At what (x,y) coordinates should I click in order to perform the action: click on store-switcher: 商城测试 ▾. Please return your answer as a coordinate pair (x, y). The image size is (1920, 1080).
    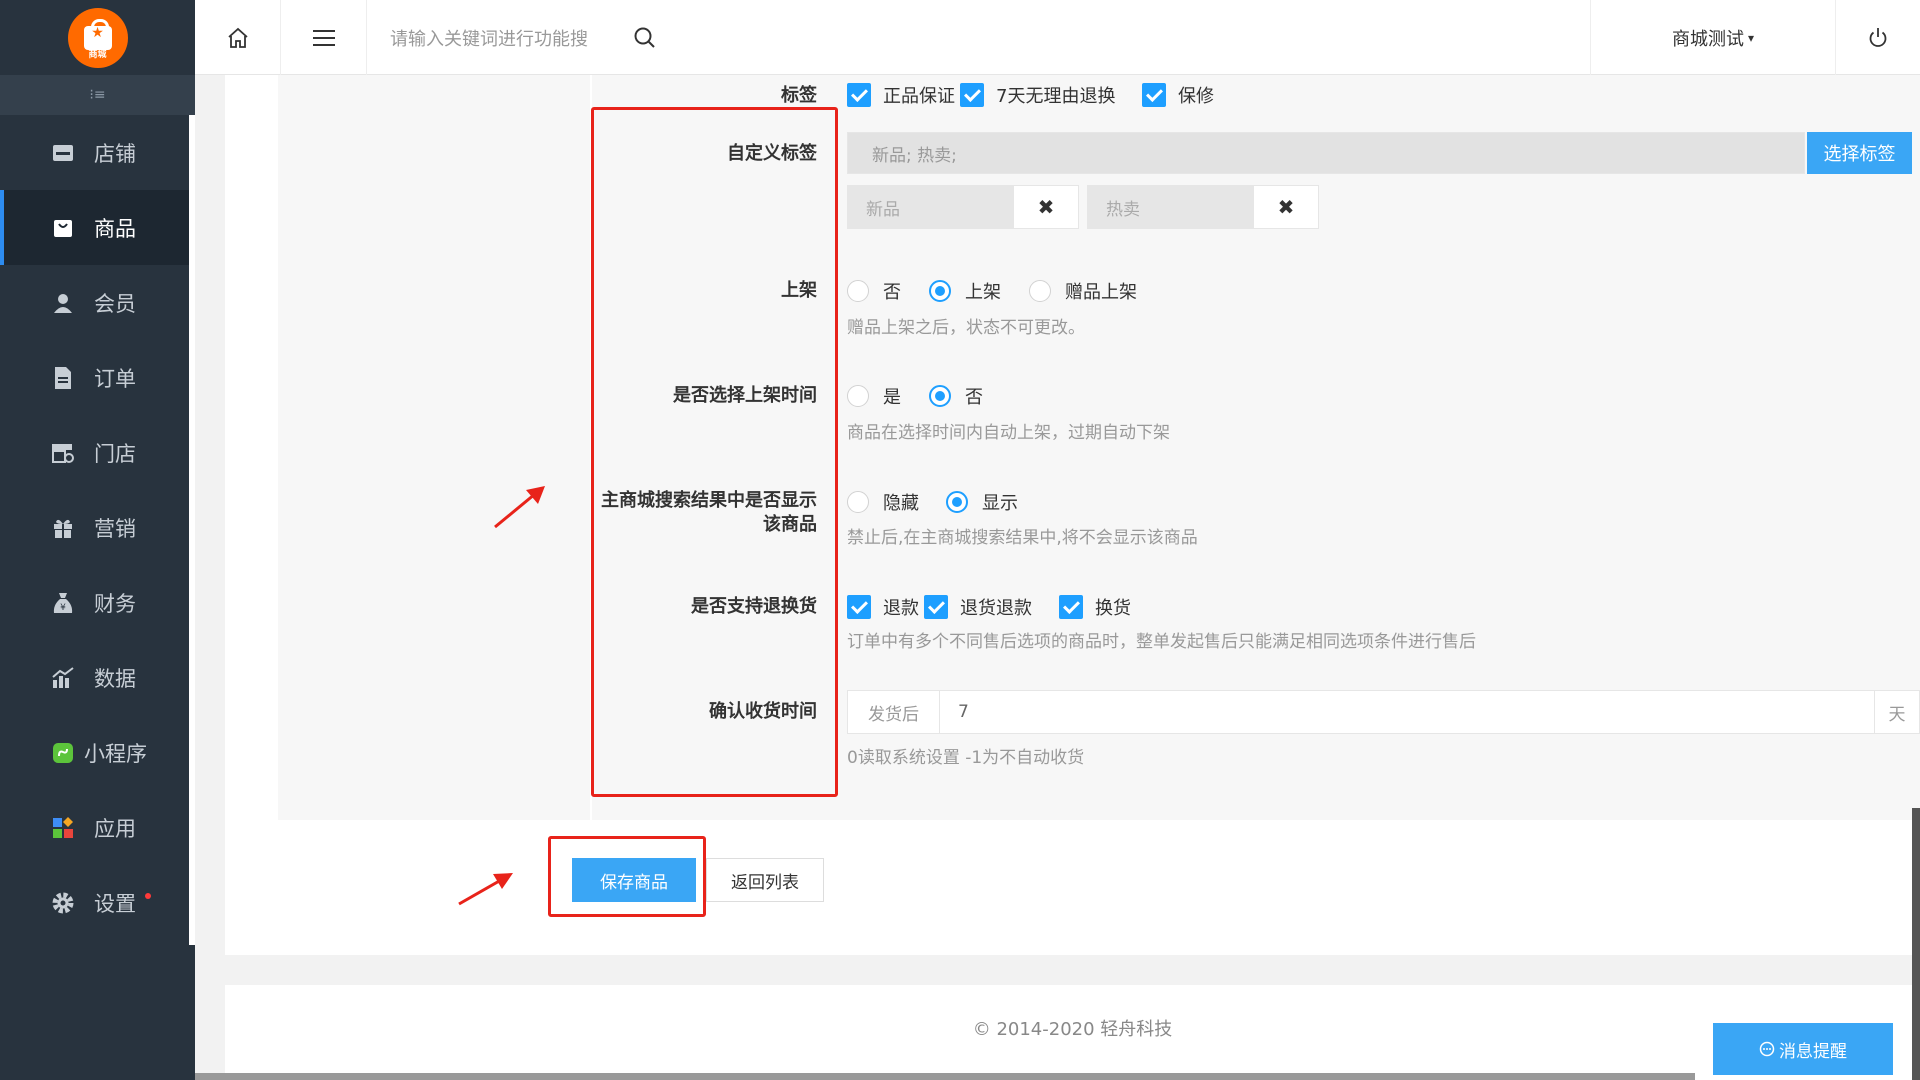
    Looking at the image, I should click on (1712, 37).